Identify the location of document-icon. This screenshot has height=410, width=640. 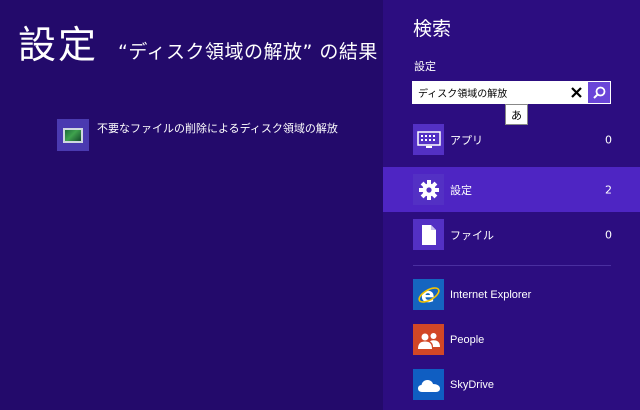
(428, 234).